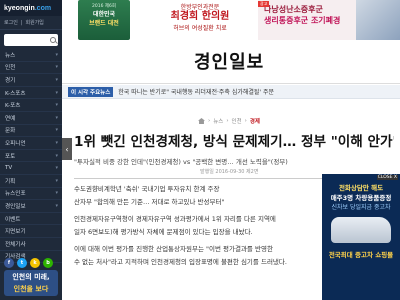 The image size is (400, 300). I want to click on ad-badge: 광고, so click(264, 4).